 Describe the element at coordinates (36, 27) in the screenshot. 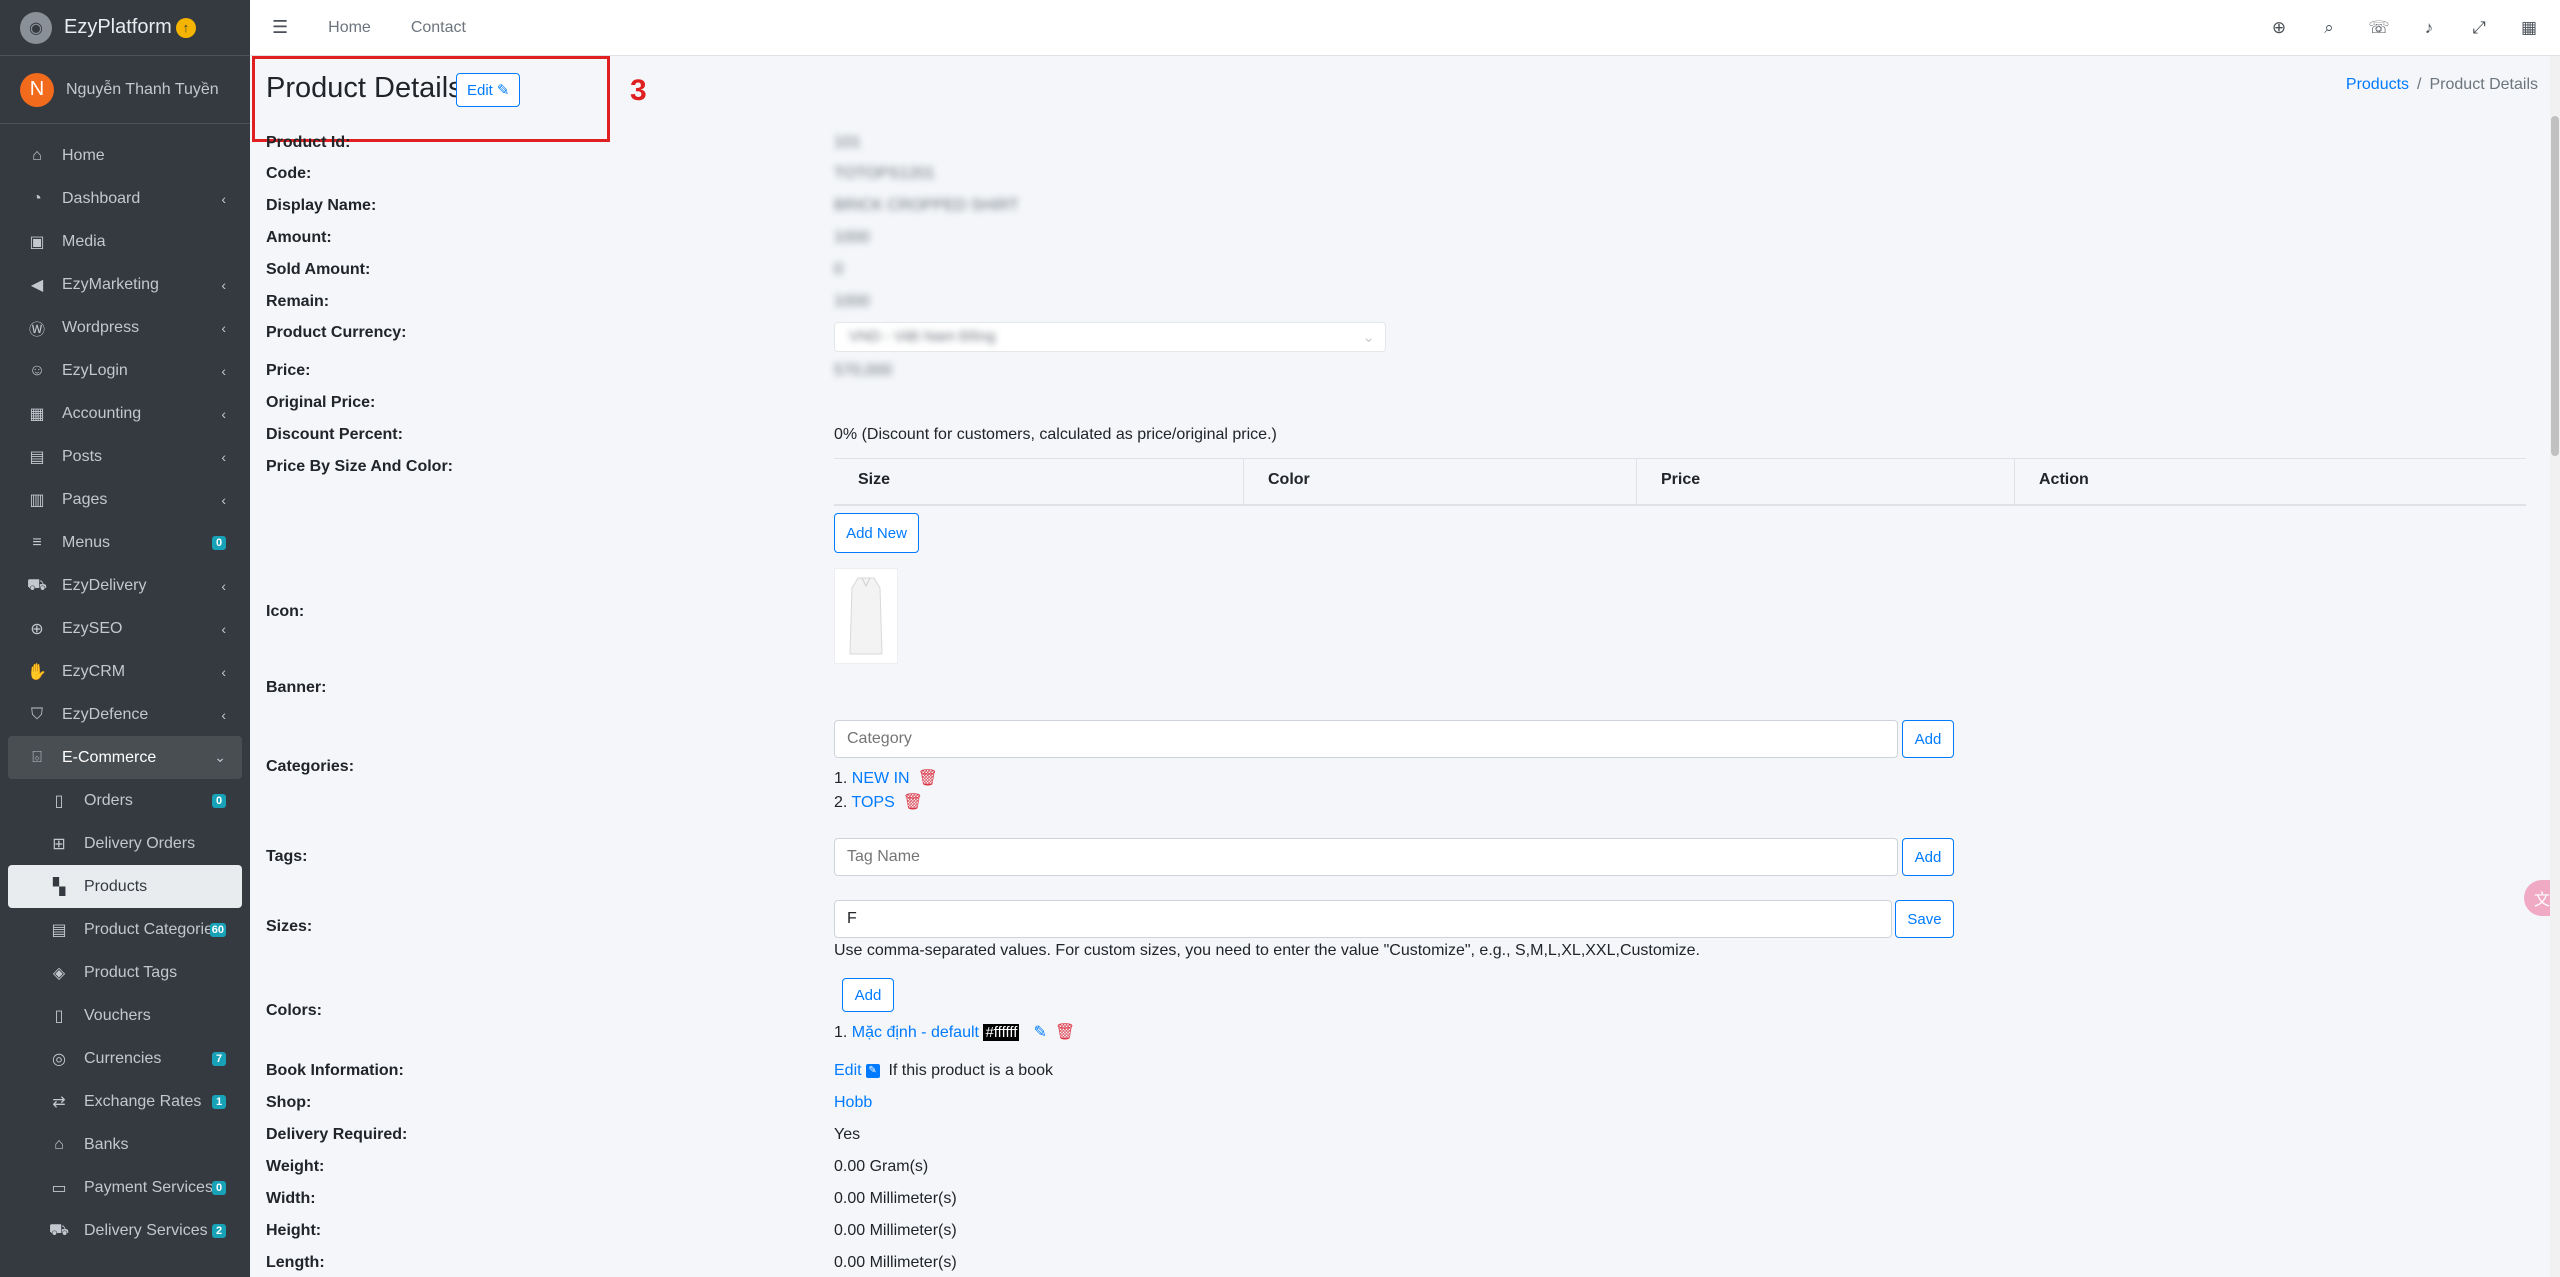

I see `brand-logo-icon: ◉` at that location.